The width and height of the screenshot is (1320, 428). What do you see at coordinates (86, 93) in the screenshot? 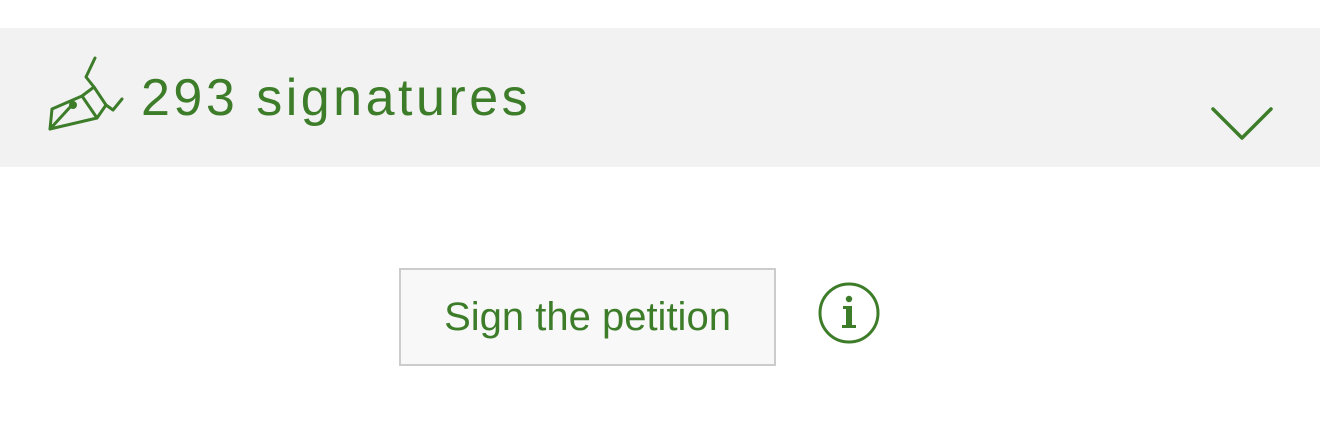
I see `fountain-pen-icon` at bounding box center [86, 93].